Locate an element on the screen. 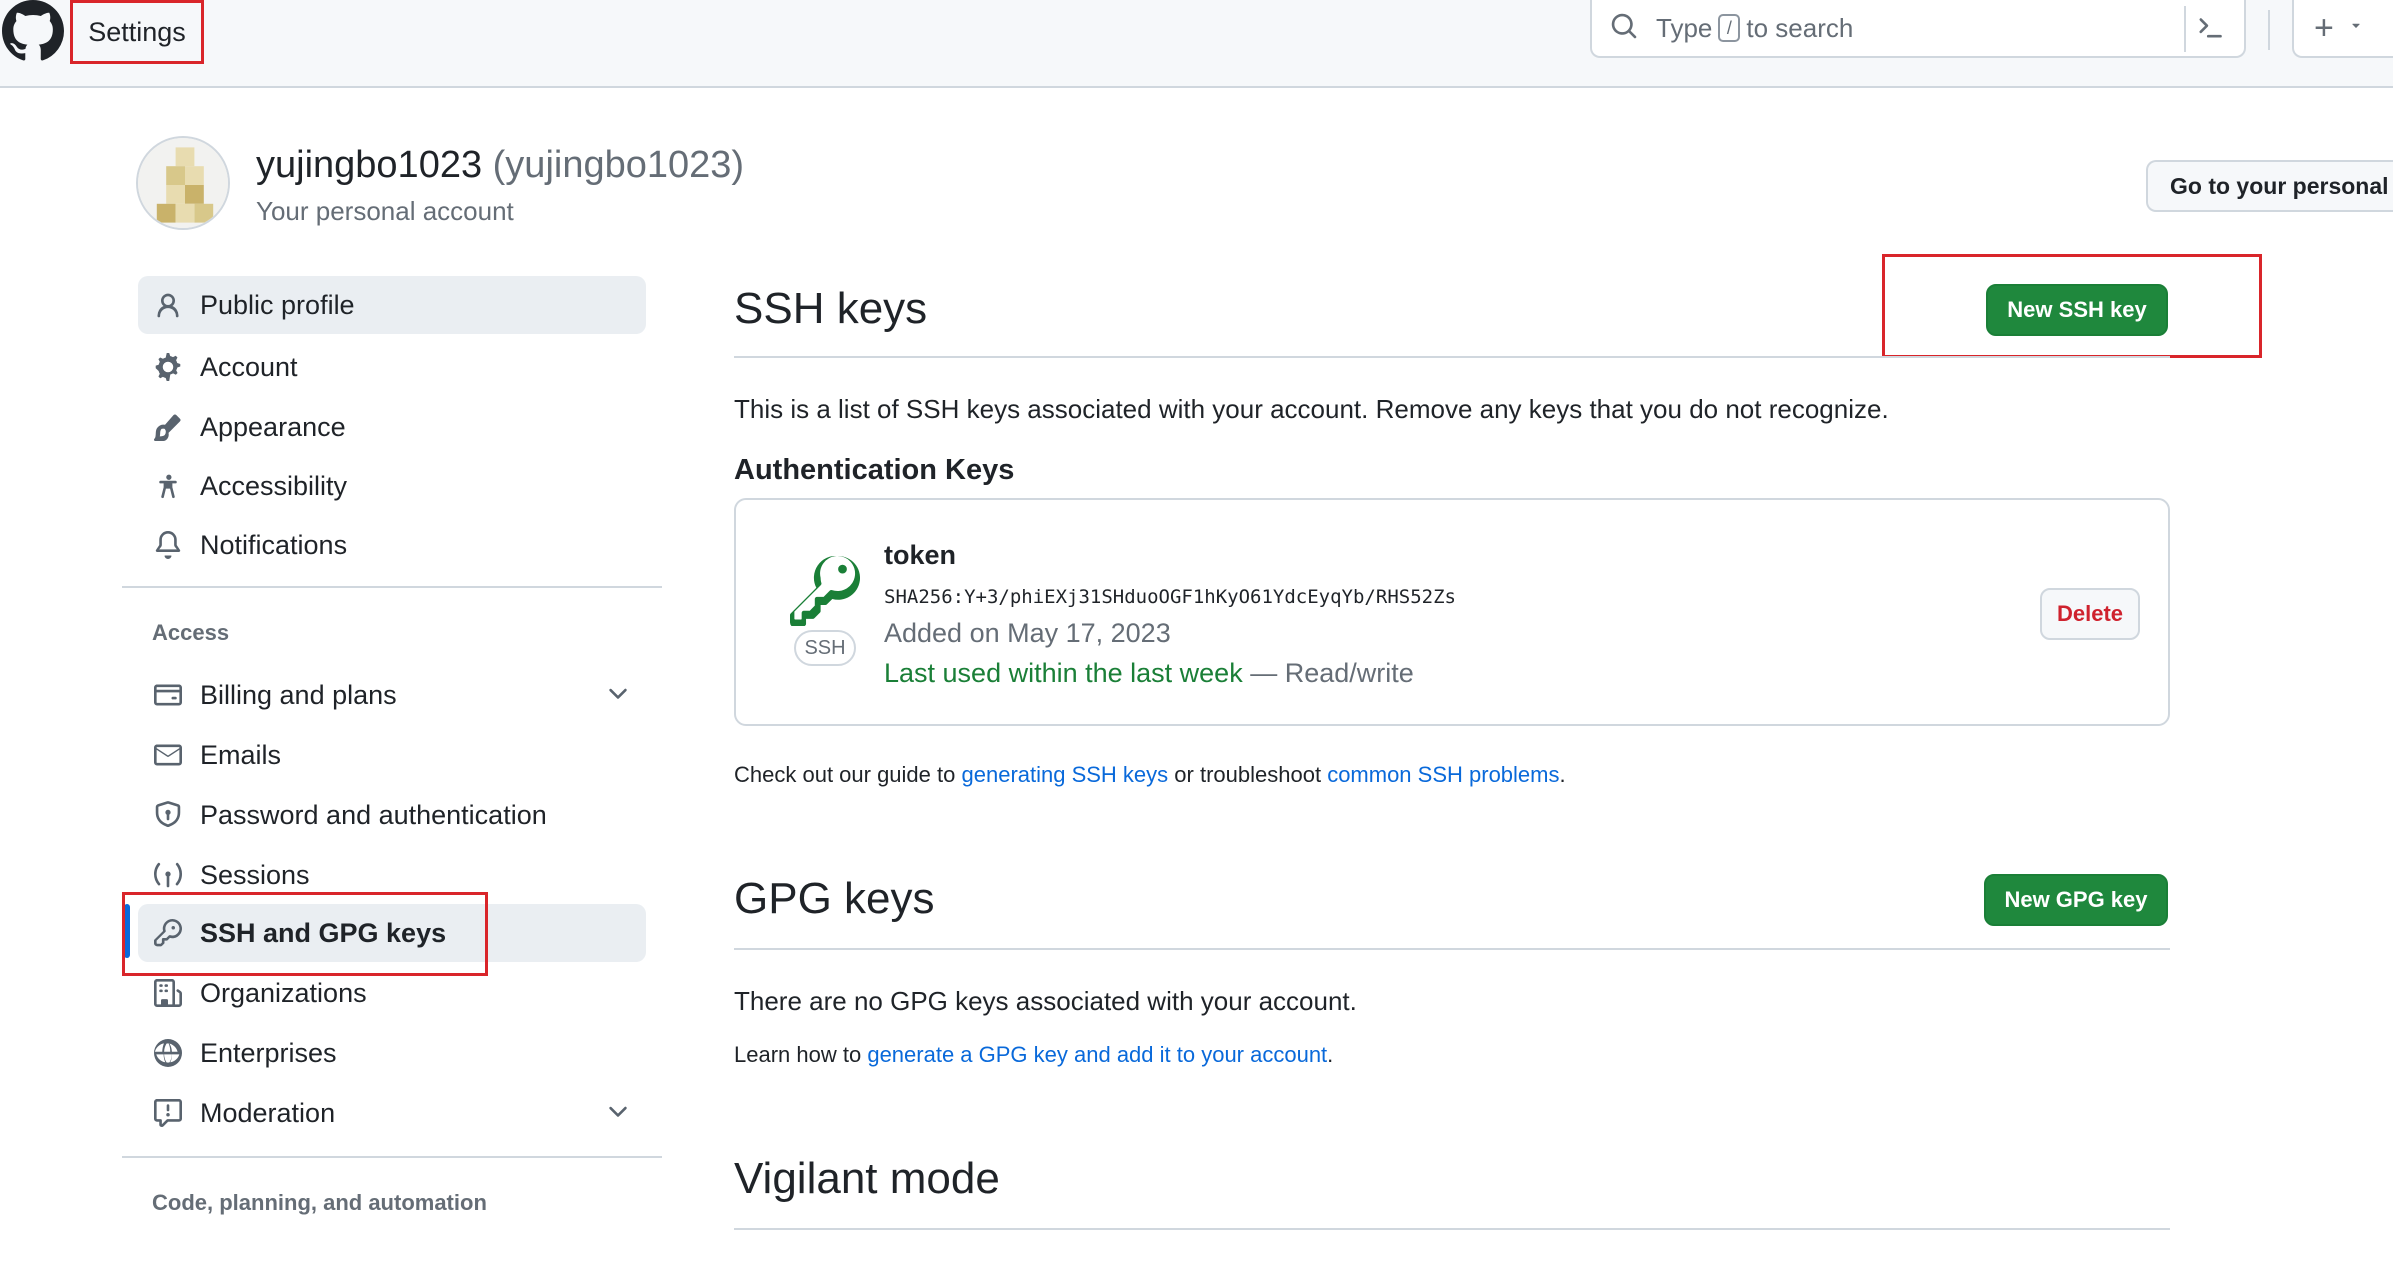  globe-icon is located at coordinates (168, 1053).